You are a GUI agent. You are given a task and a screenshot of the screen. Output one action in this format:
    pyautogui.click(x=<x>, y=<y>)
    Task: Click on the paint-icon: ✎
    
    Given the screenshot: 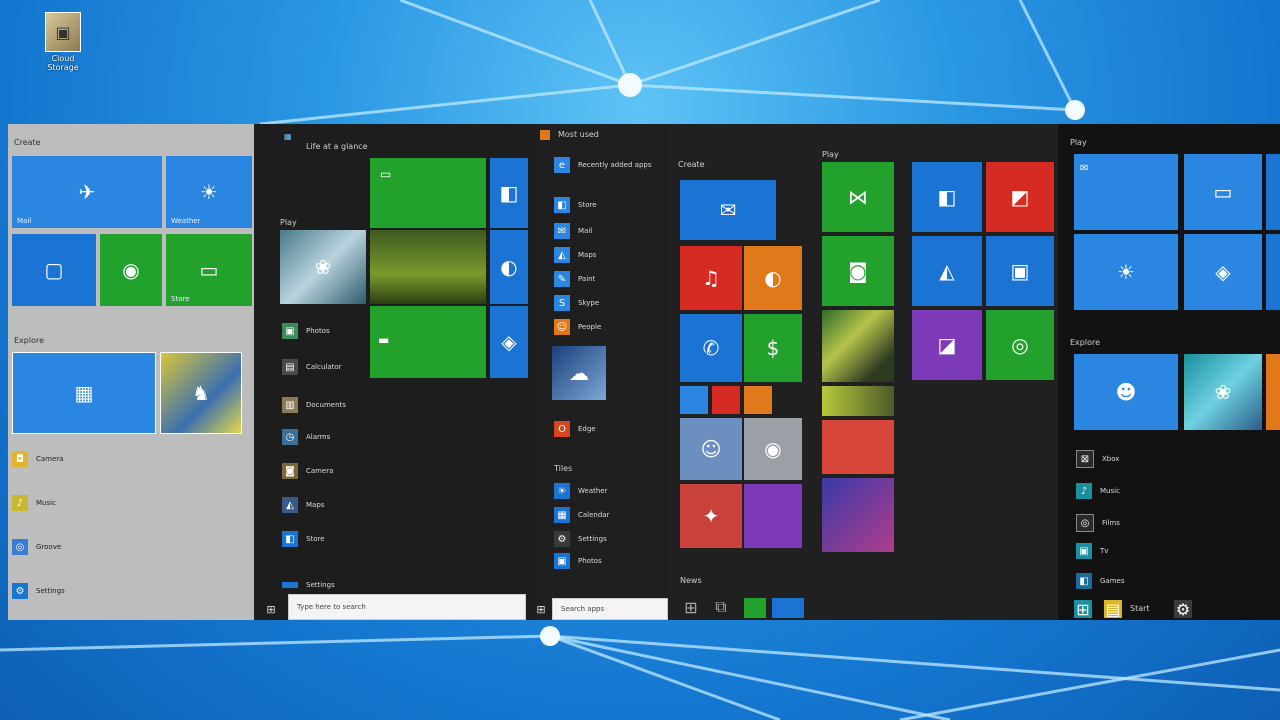 What is the action you would take?
    pyautogui.click(x=562, y=279)
    